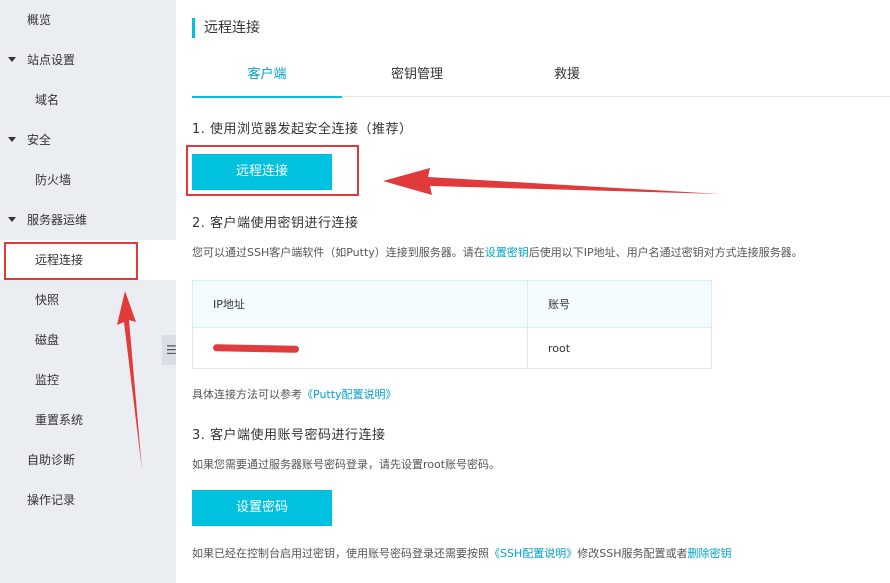 The image size is (890, 583). I want to click on arrow-to-button, so click(551, 181).